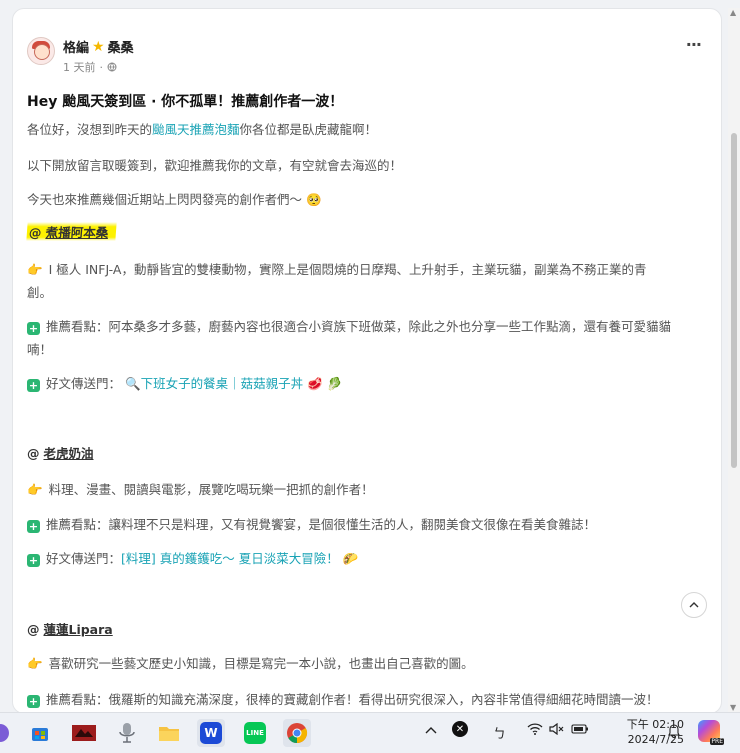 The image size is (740, 753). What do you see at coordinates (733, 707) in the screenshot?
I see `scroll-arrow-down-icon: ▼` at bounding box center [733, 707].